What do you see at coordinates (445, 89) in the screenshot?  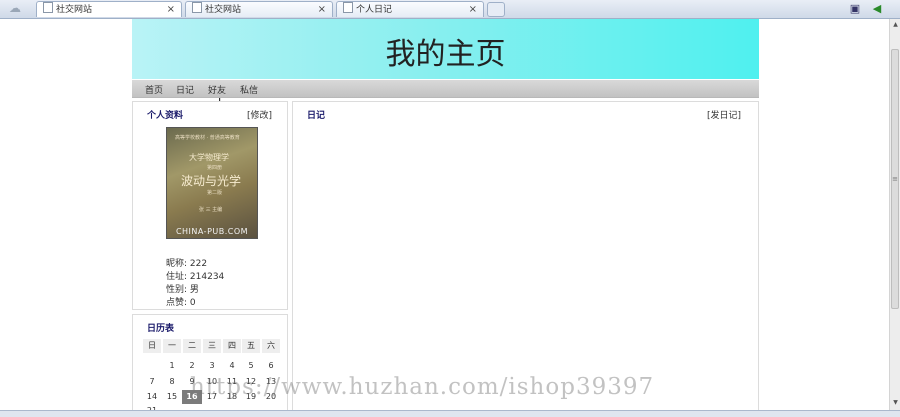 I see `main-nav: 首页 日记 好友 私信` at bounding box center [445, 89].